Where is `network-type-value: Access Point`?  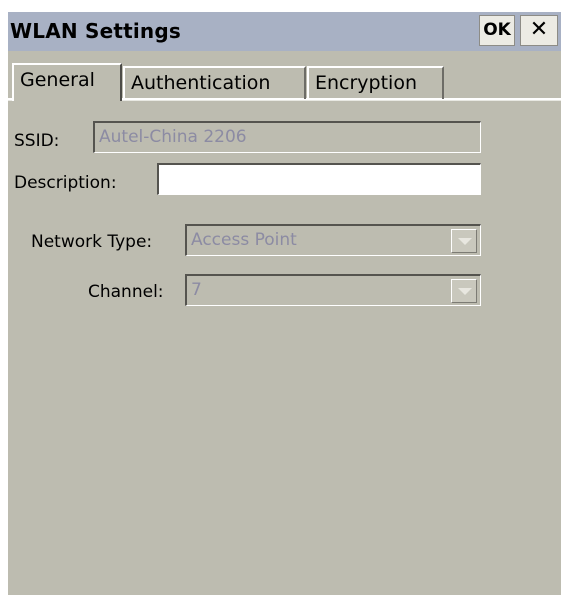 network-type-value: Access Point is located at coordinates (244, 240).